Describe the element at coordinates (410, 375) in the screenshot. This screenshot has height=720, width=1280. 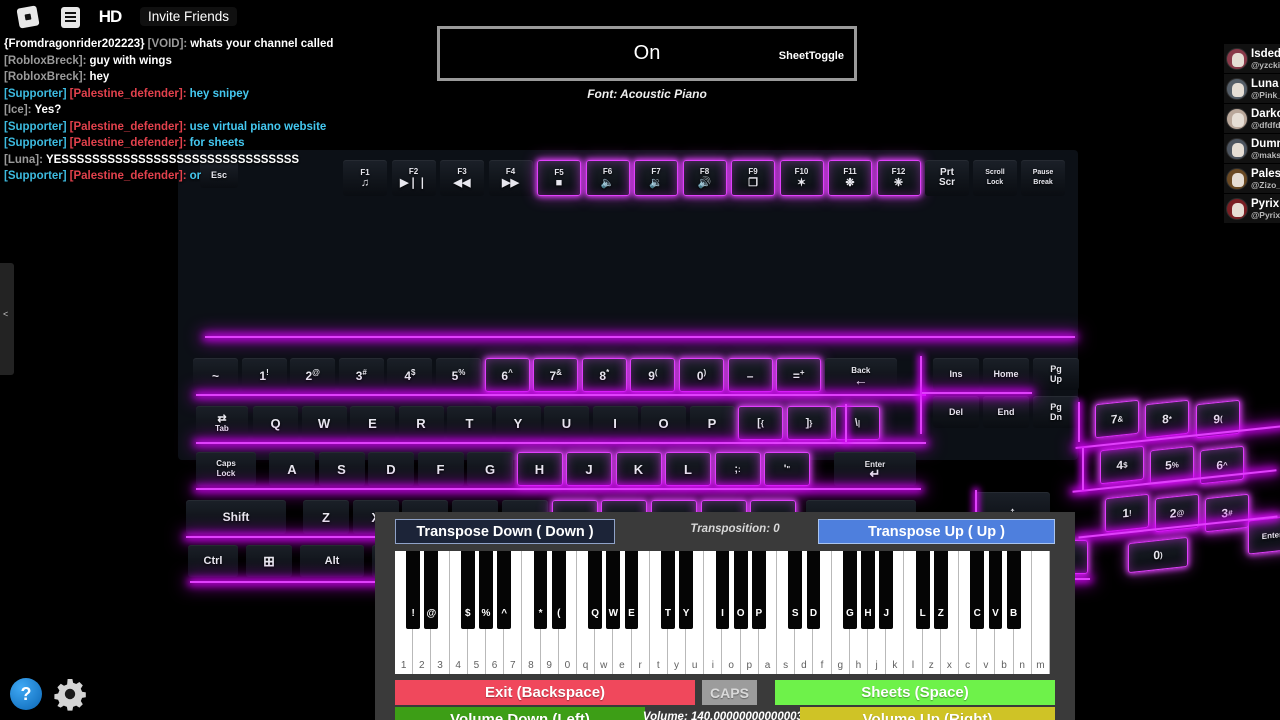
I see `key-4: 4$` at that location.